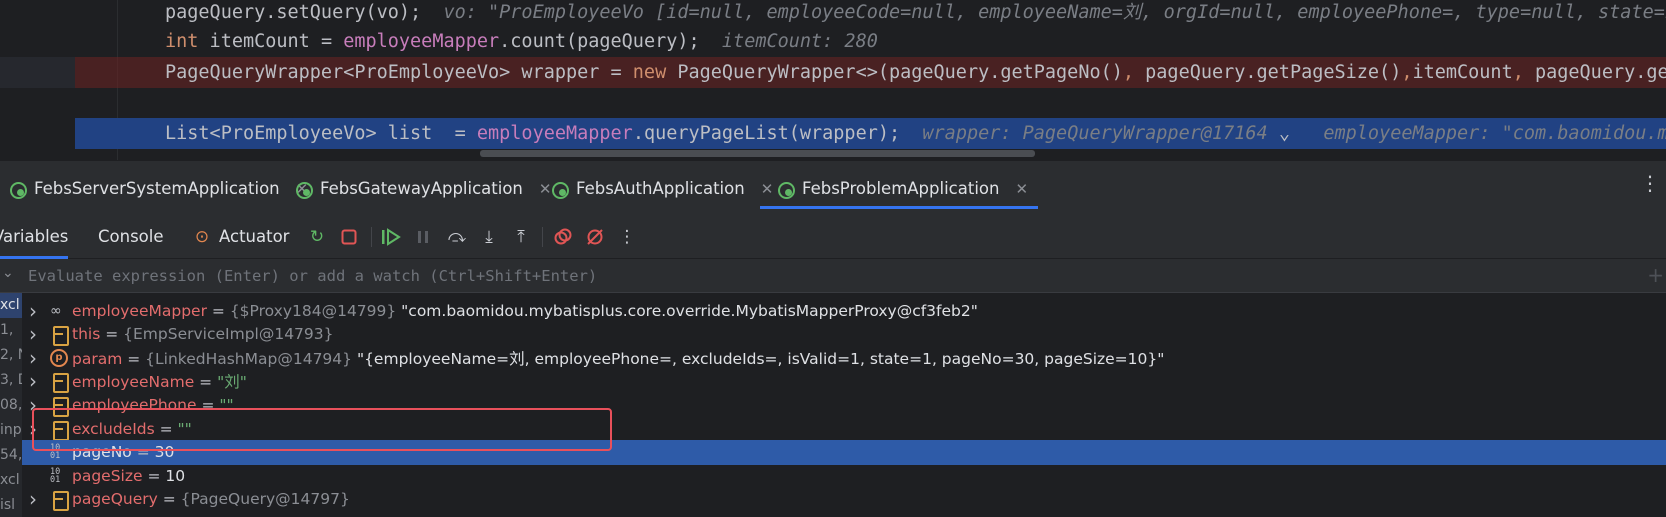  I want to click on variable-name: pageSize, so click(107, 475).